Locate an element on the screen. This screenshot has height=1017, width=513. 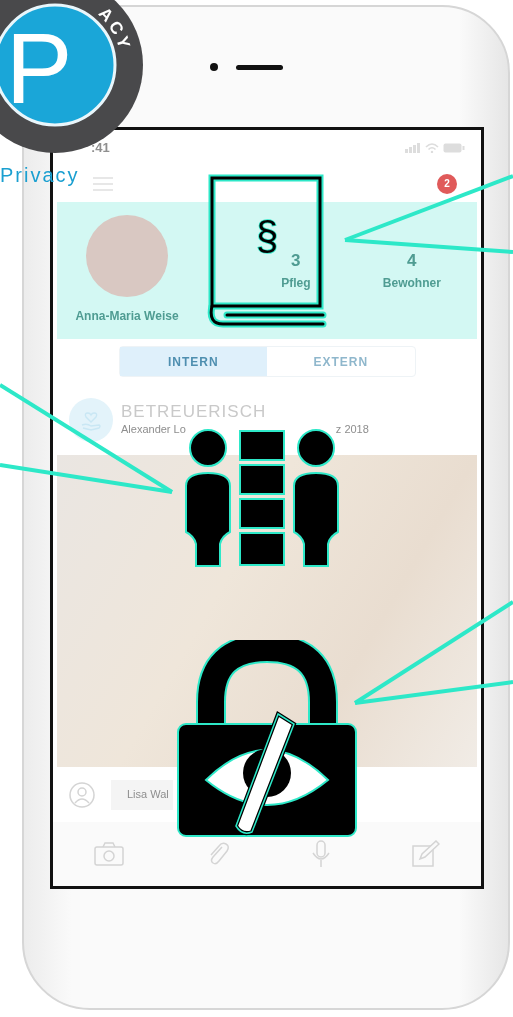
heart-hand-icon is located at coordinates (91, 420).